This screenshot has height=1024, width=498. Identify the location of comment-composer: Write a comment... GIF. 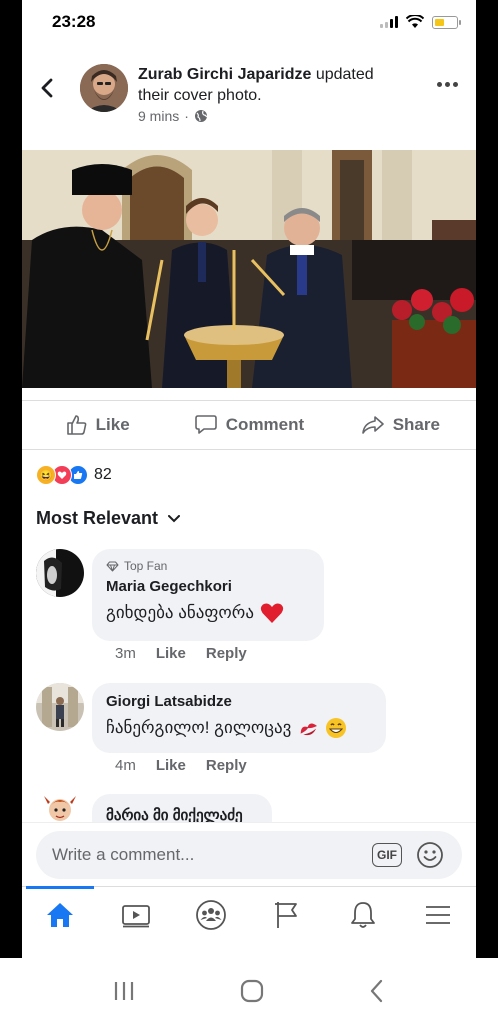
(249, 854).